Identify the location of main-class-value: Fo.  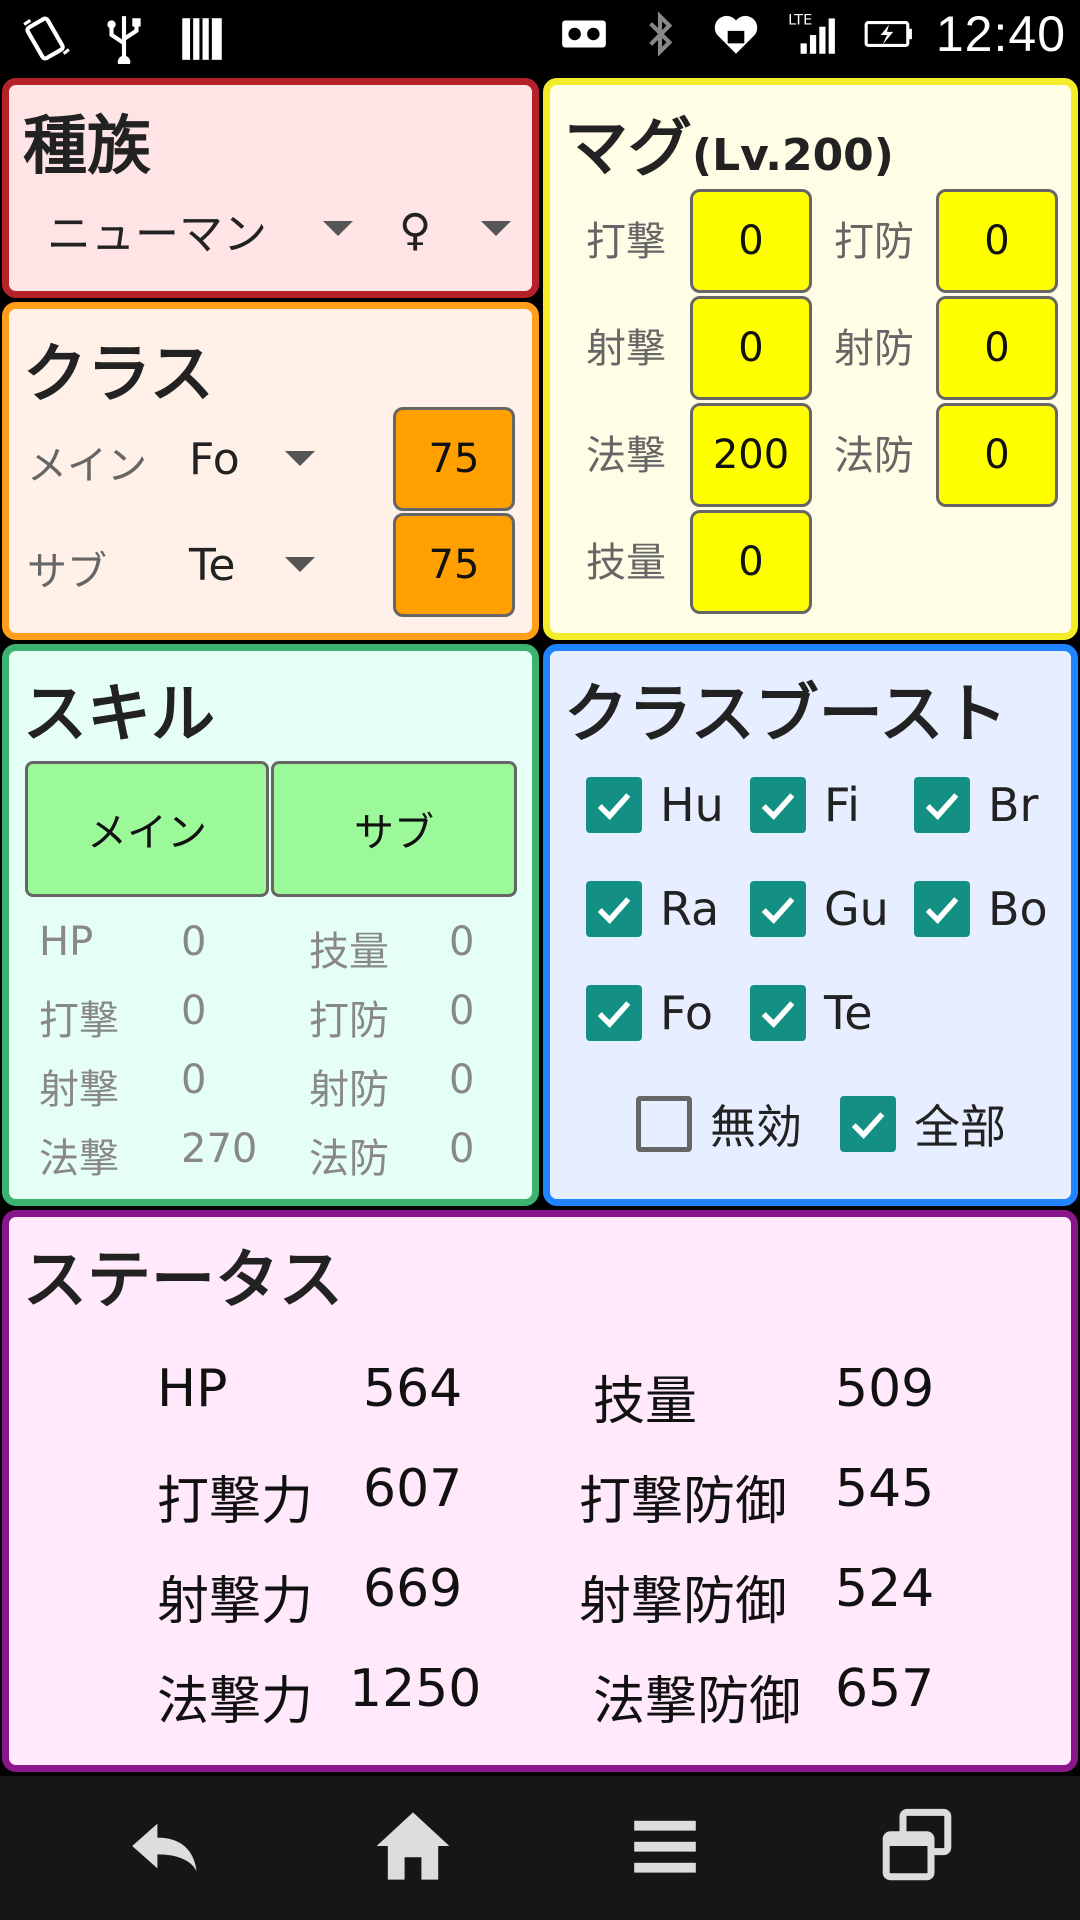
(214, 459).